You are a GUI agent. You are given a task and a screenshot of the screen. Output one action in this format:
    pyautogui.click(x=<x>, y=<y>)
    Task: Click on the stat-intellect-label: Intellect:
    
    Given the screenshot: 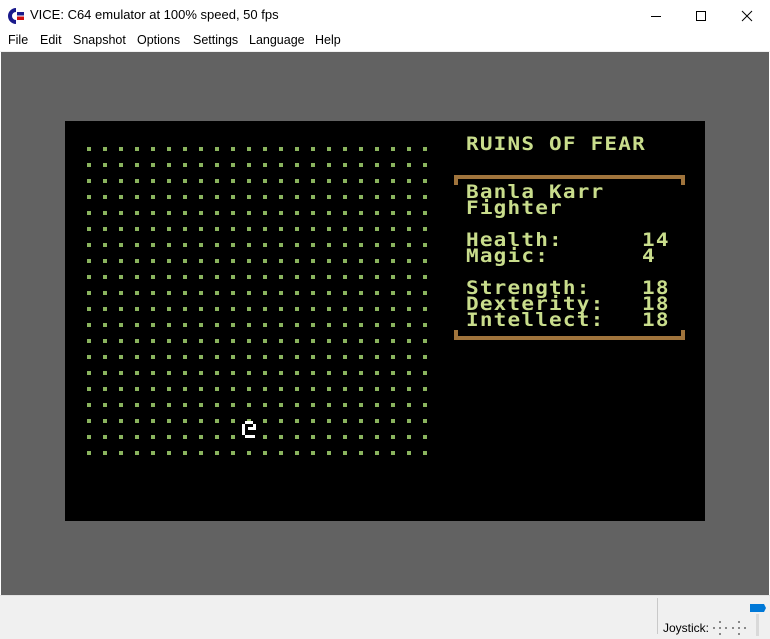 What is the action you would take?
    pyautogui.click(x=535, y=320)
    